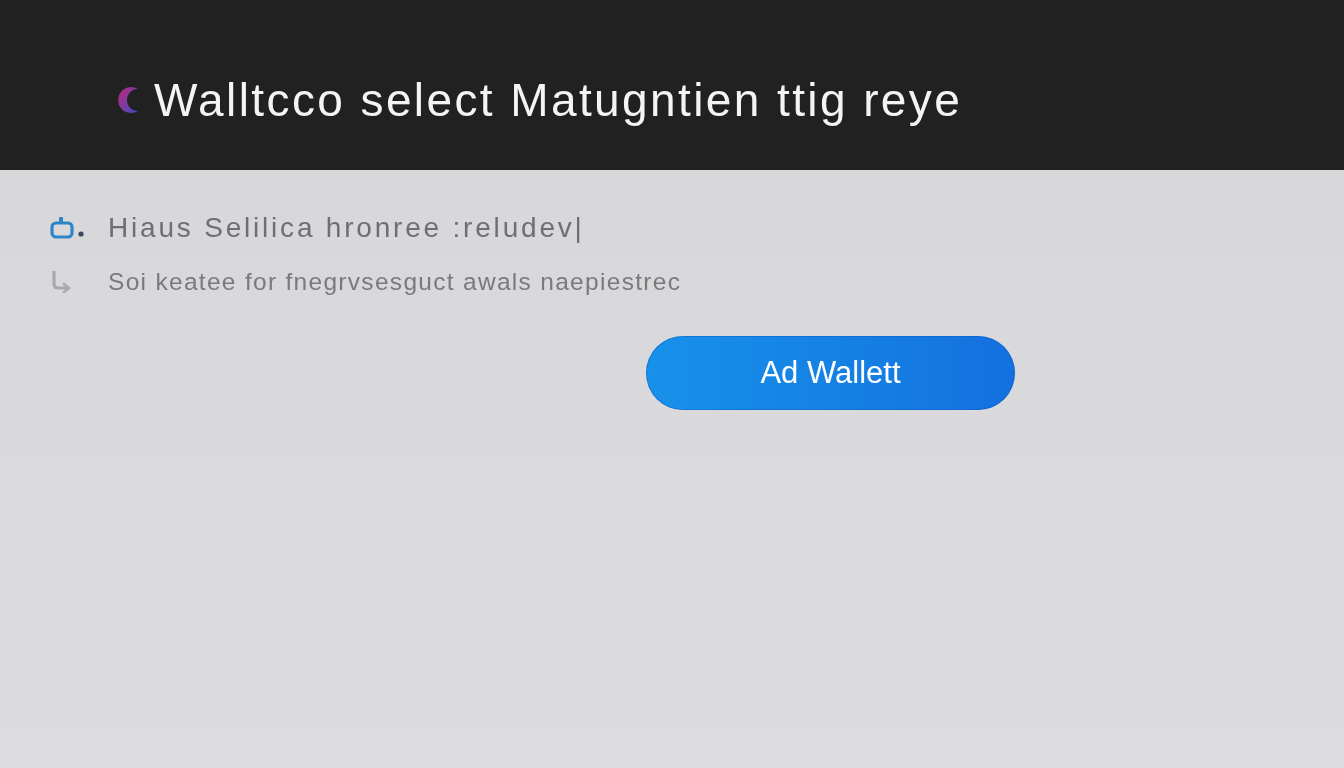  Describe the element at coordinates (830, 373) in the screenshot. I see `add-wallet-button: Ad Wallett` at that location.